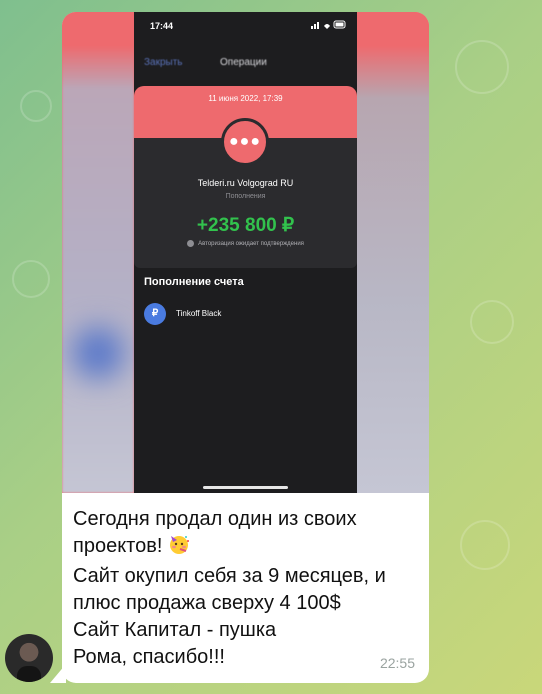  Describe the element at coordinates (245, 98) in the screenshot. I see `operation-date: 11 июня 2022, 17:39` at that location.